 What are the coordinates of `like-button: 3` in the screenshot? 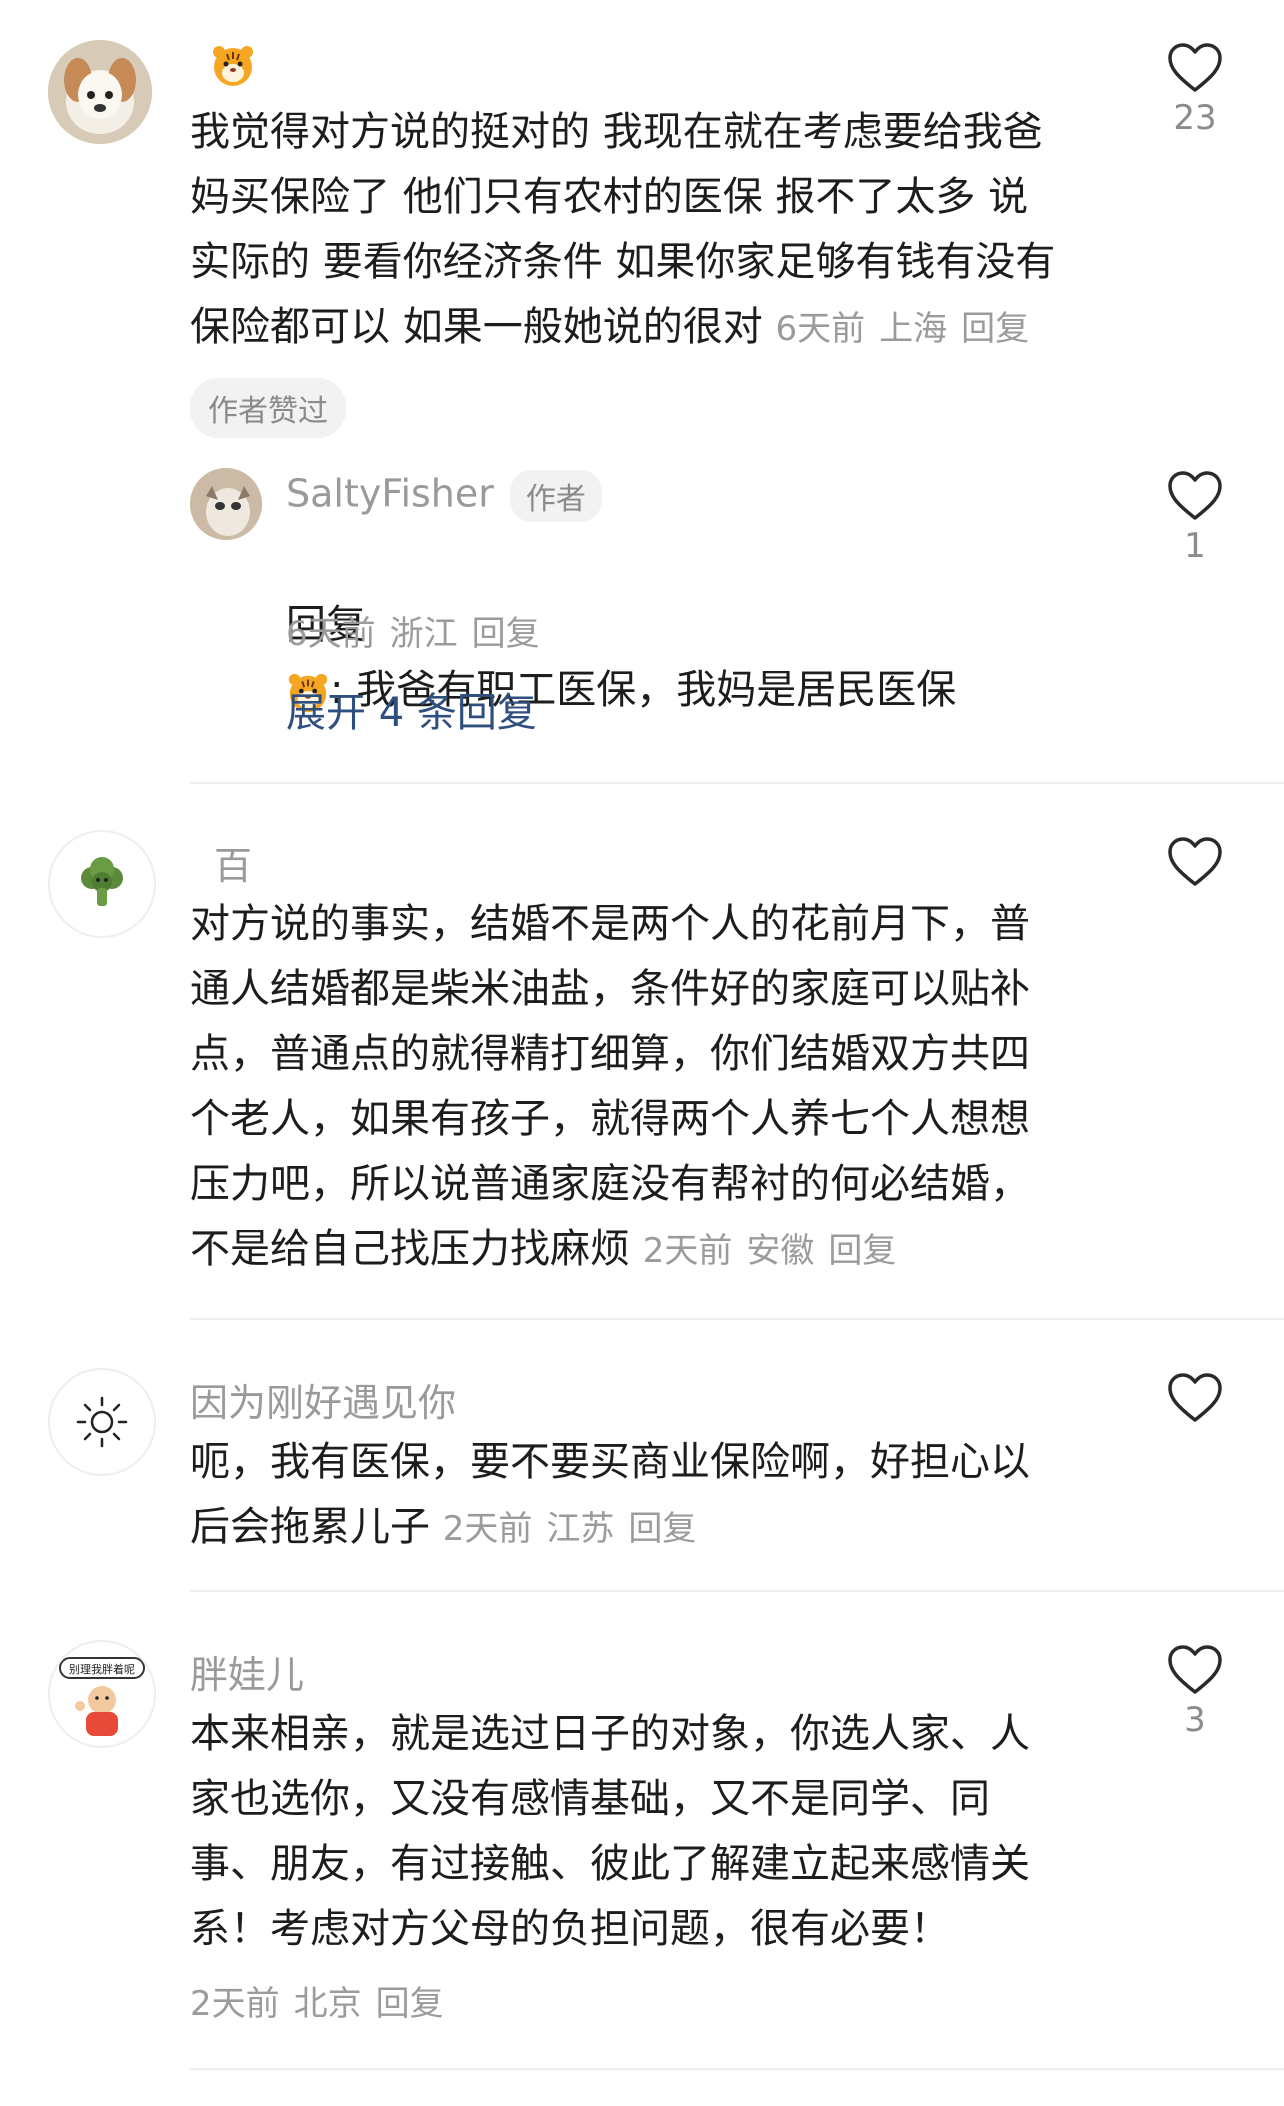 It's located at (1195, 1692).